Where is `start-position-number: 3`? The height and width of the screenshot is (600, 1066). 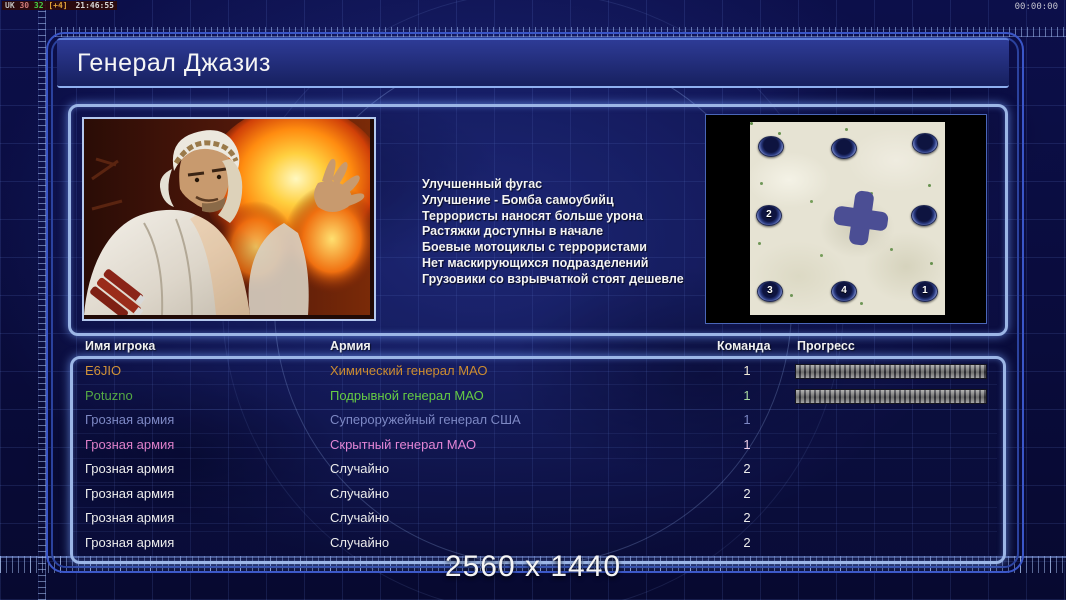 start-position-number: 3 is located at coordinates (770, 291).